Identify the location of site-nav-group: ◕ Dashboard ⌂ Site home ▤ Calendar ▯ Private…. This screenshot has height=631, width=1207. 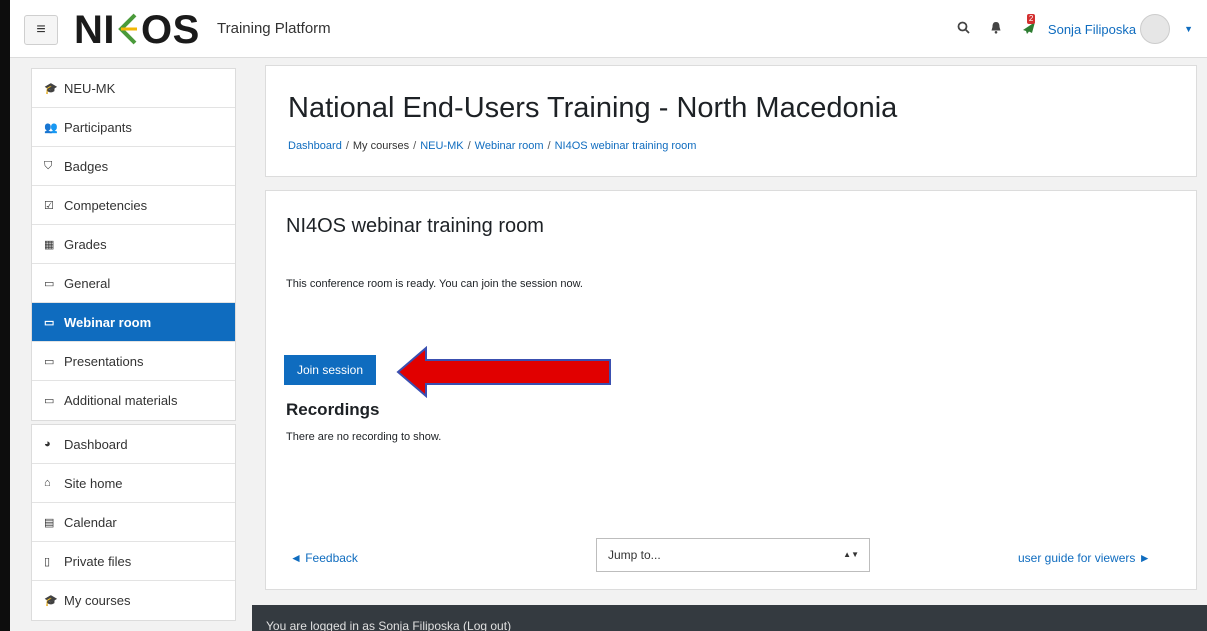
(133, 522).